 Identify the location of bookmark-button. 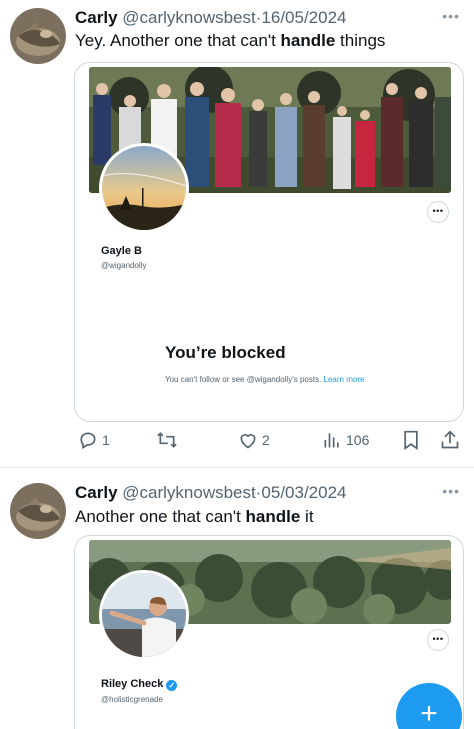
(411, 440).